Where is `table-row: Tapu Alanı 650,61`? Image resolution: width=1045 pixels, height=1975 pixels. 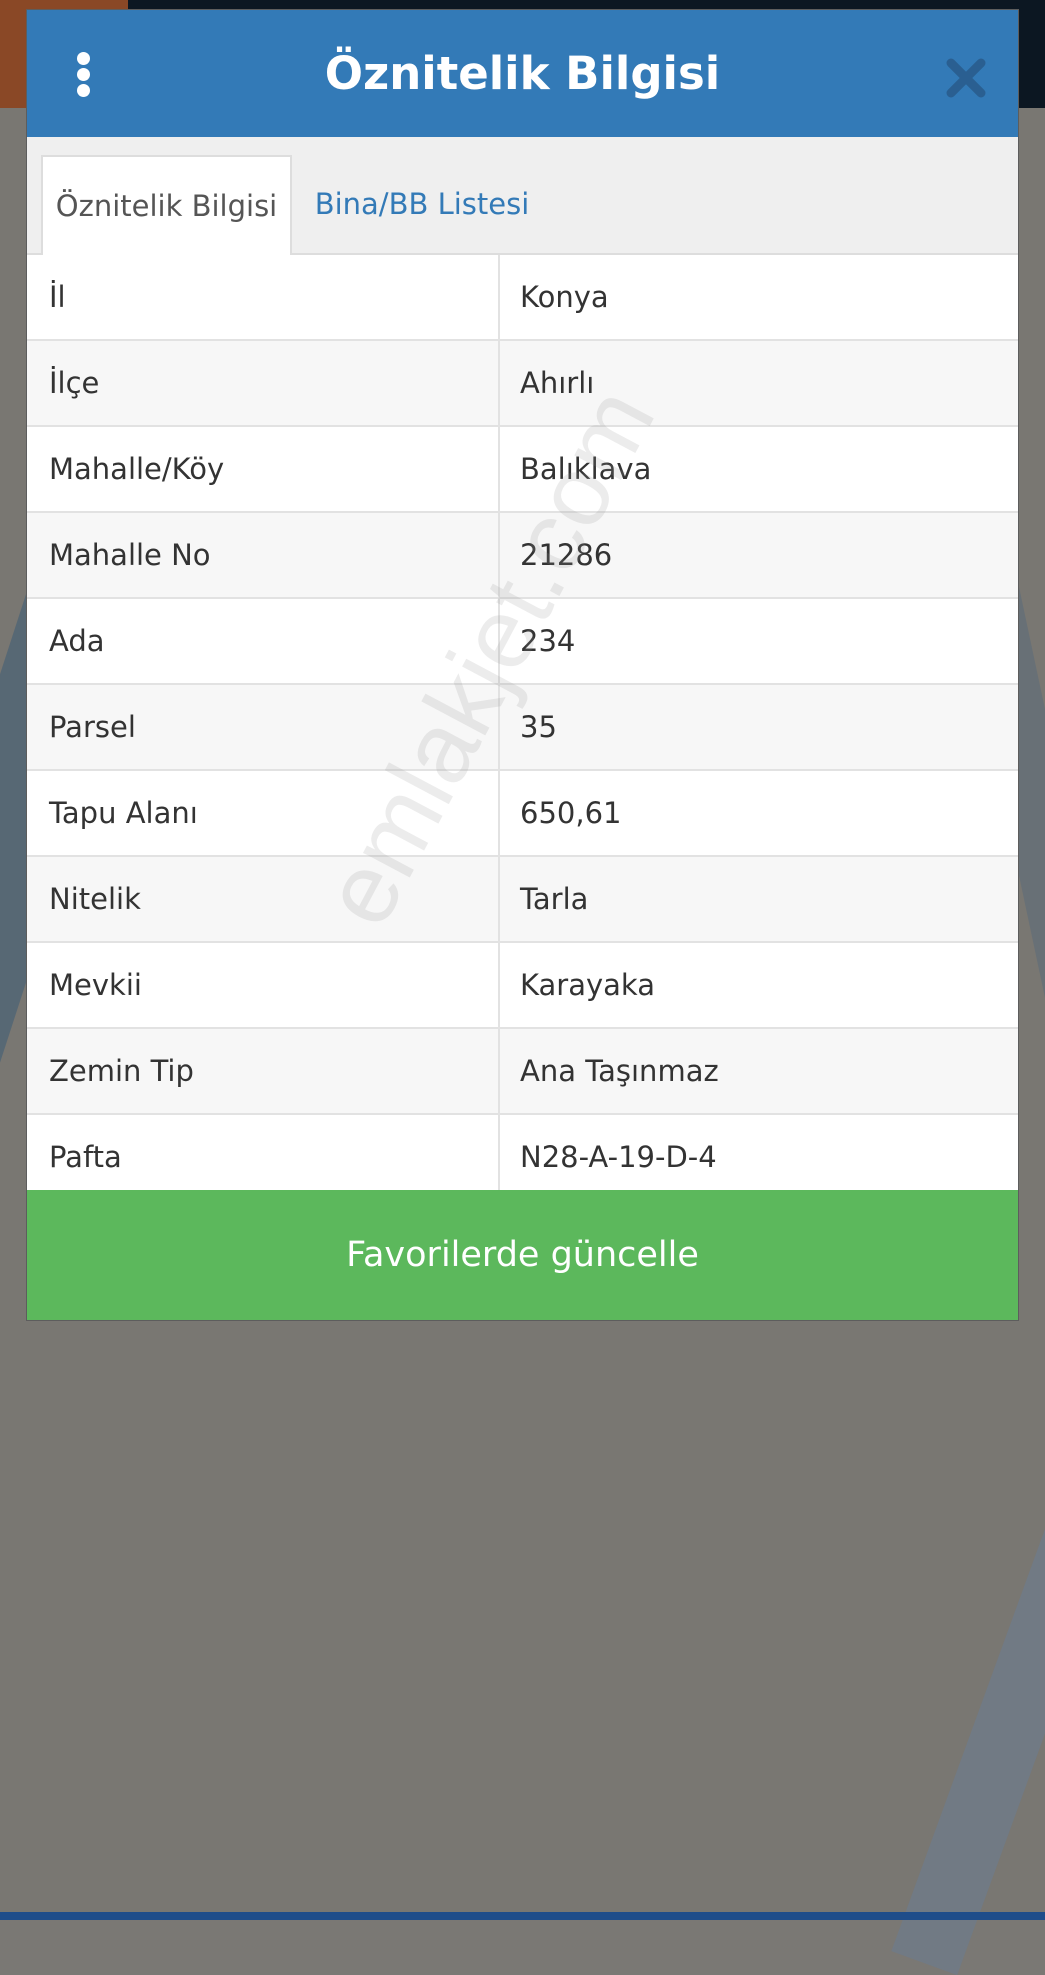 table-row: Tapu Alanı 650,61 is located at coordinates (522, 814).